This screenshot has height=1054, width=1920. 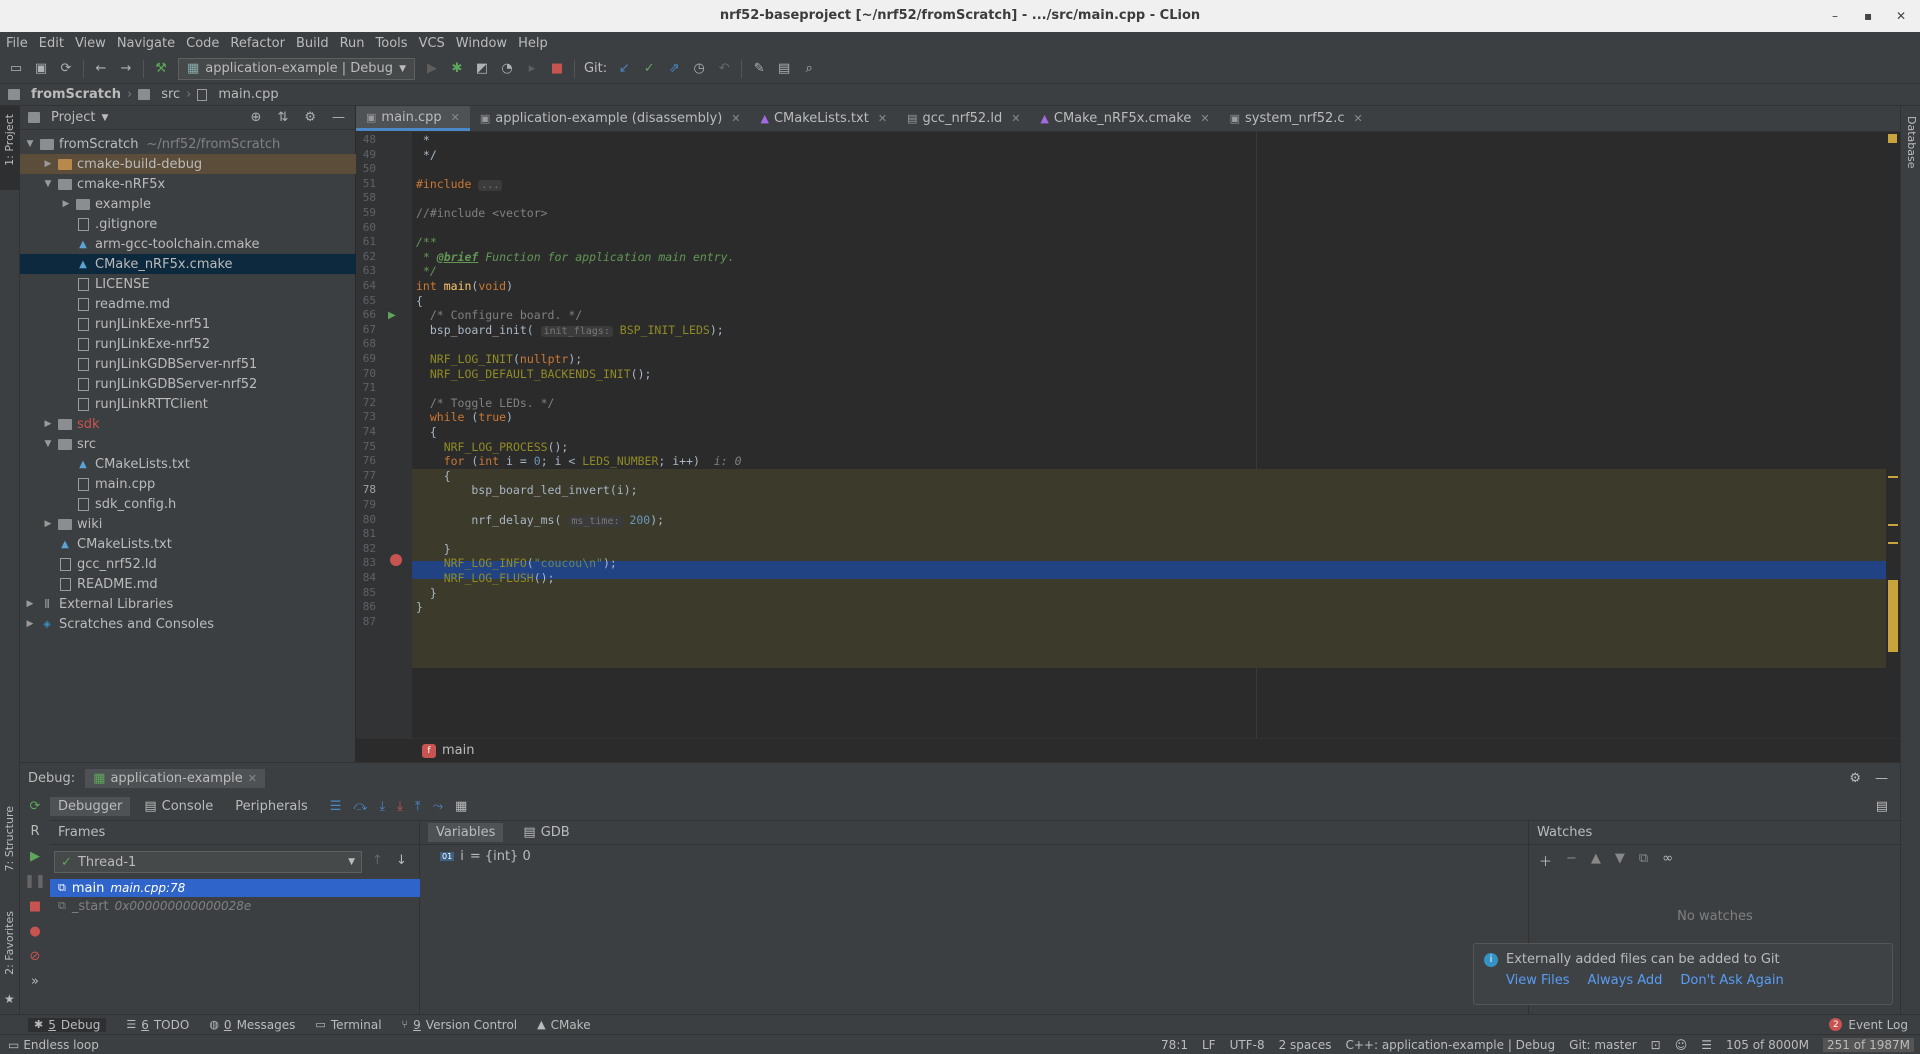 What do you see at coordinates (461, 806) in the screenshot?
I see `evaluate-icon: ▦` at bounding box center [461, 806].